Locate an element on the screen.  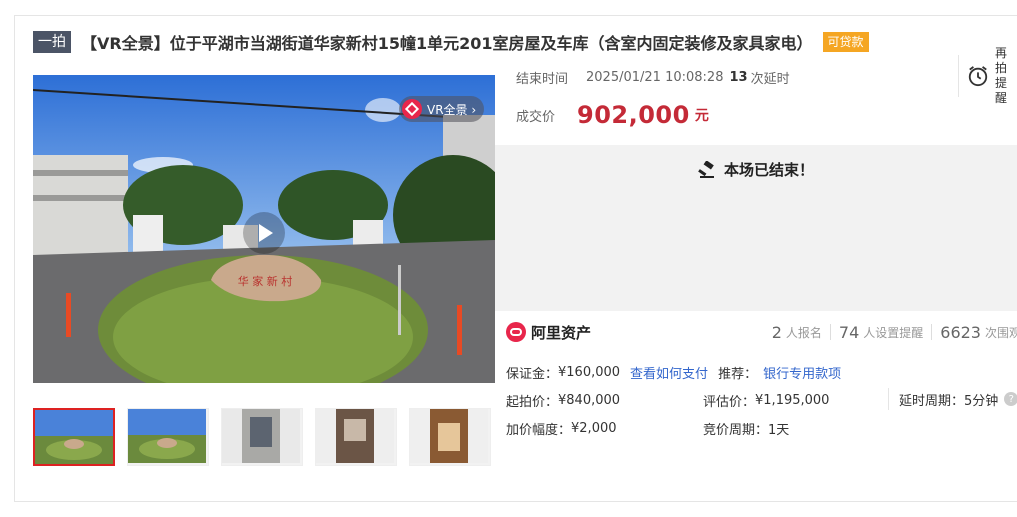
vr-label: VR全景 › is located at coordinates (452, 109).